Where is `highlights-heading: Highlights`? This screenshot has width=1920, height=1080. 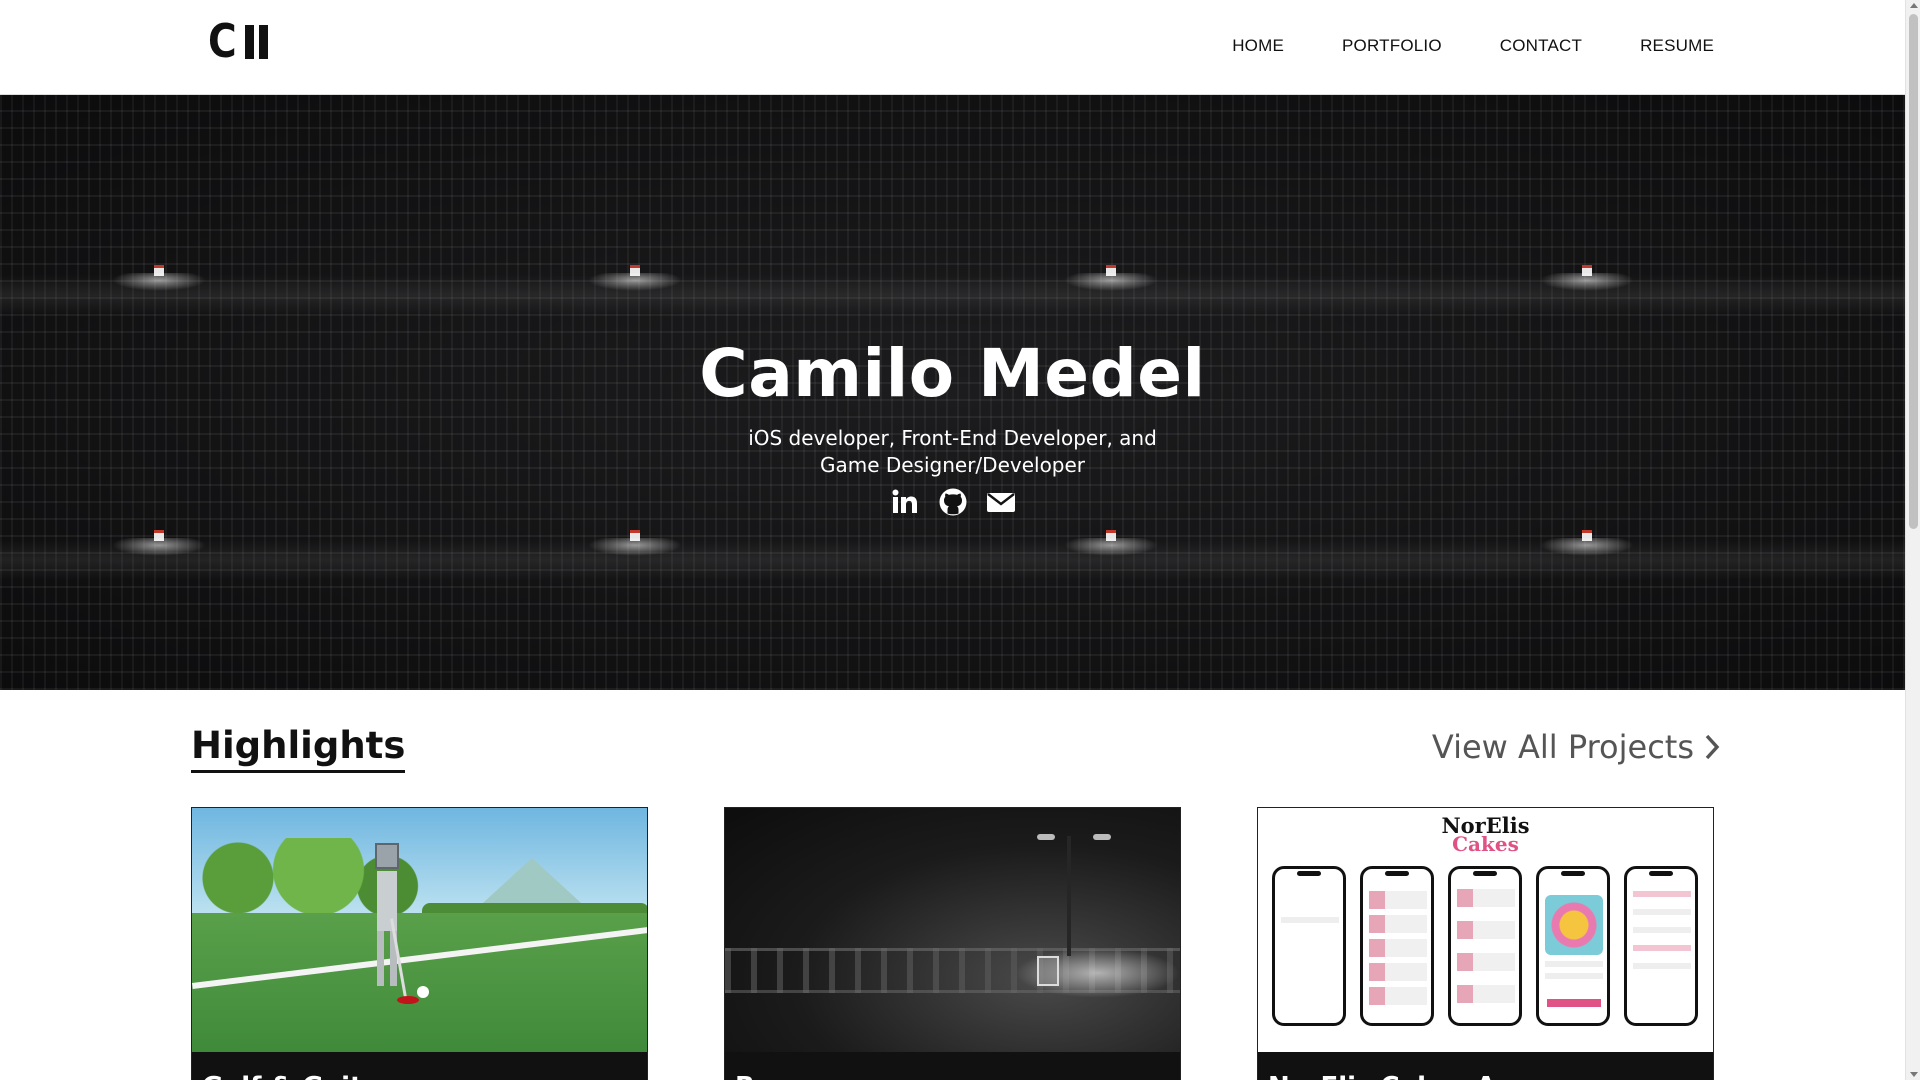 highlights-heading: Highlights is located at coordinates (298, 748).